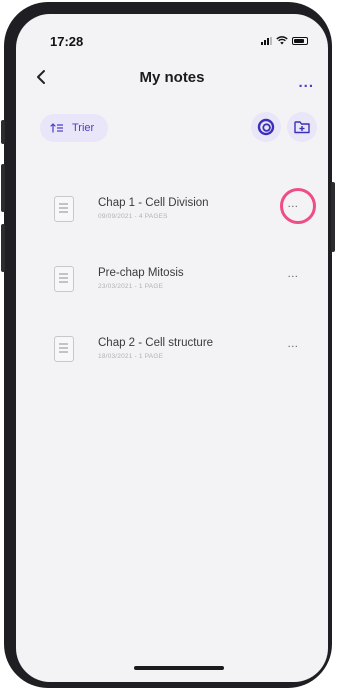 The image size is (338, 692). What do you see at coordinates (141, 273) in the screenshot?
I see `note-title: Pre-chap Mitosis` at bounding box center [141, 273].